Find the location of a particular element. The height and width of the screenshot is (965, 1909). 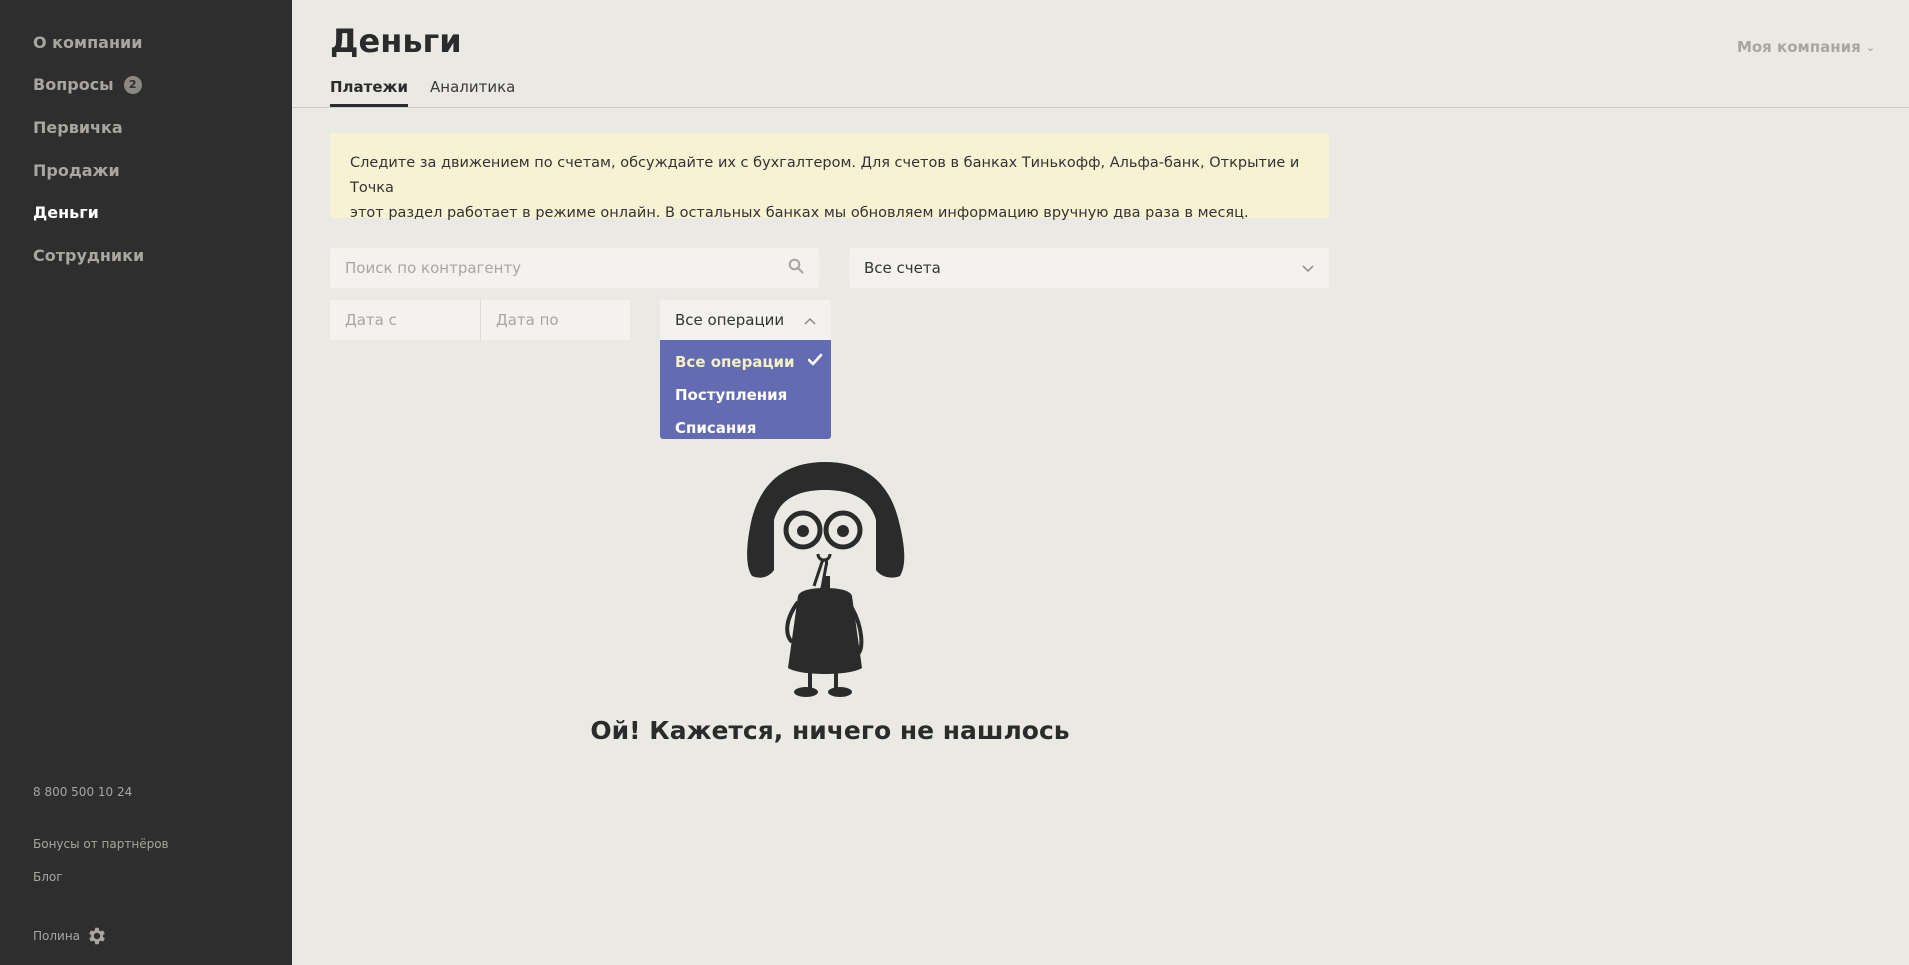

company-switcher: Моя компания ⌄ is located at coordinates (1806, 47).